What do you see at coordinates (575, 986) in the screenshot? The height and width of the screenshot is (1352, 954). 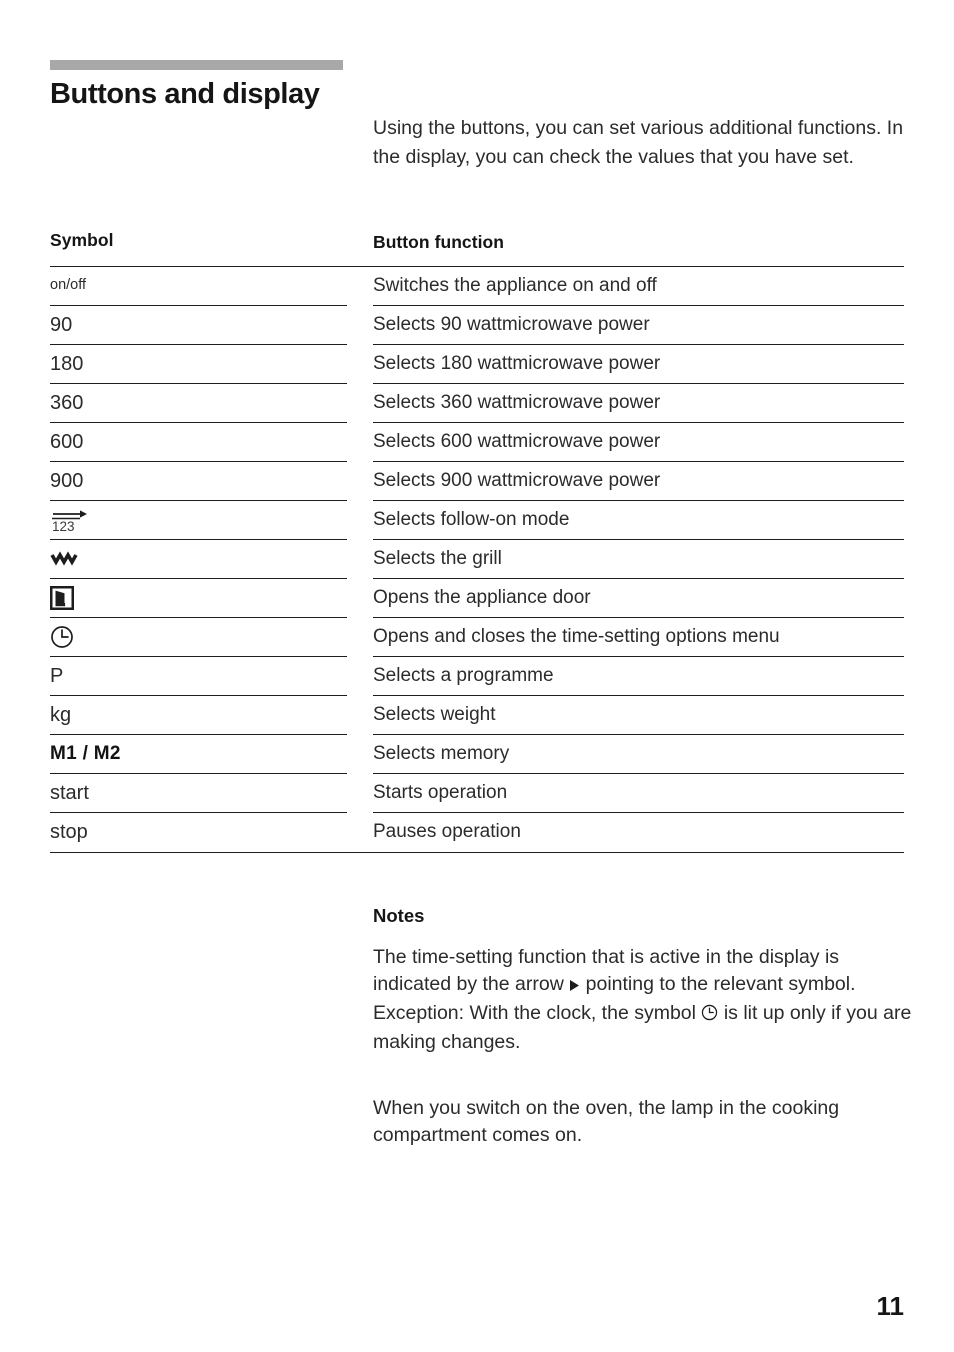 I see `right-triangle-arrow-icon` at bounding box center [575, 986].